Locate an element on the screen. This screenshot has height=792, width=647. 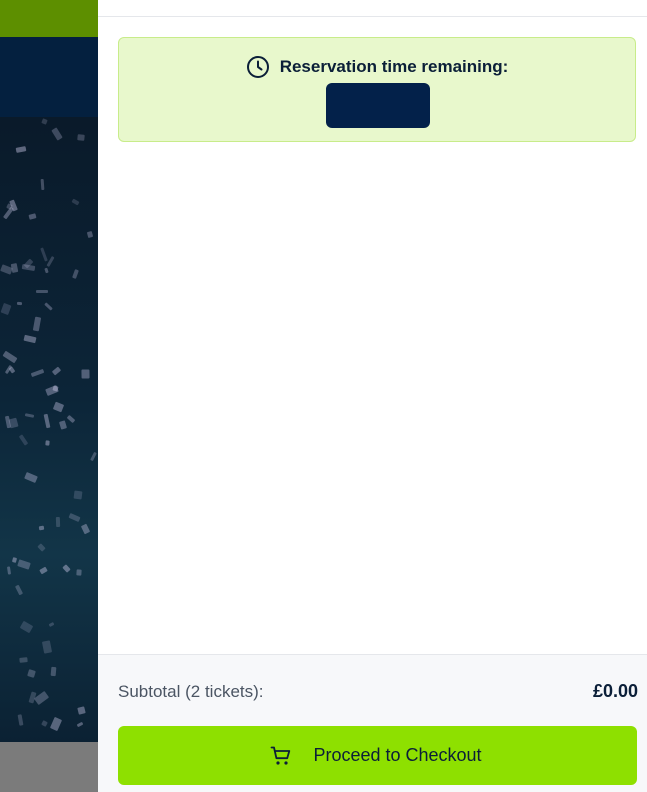
background-hero-image is located at coordinates (49, 429).